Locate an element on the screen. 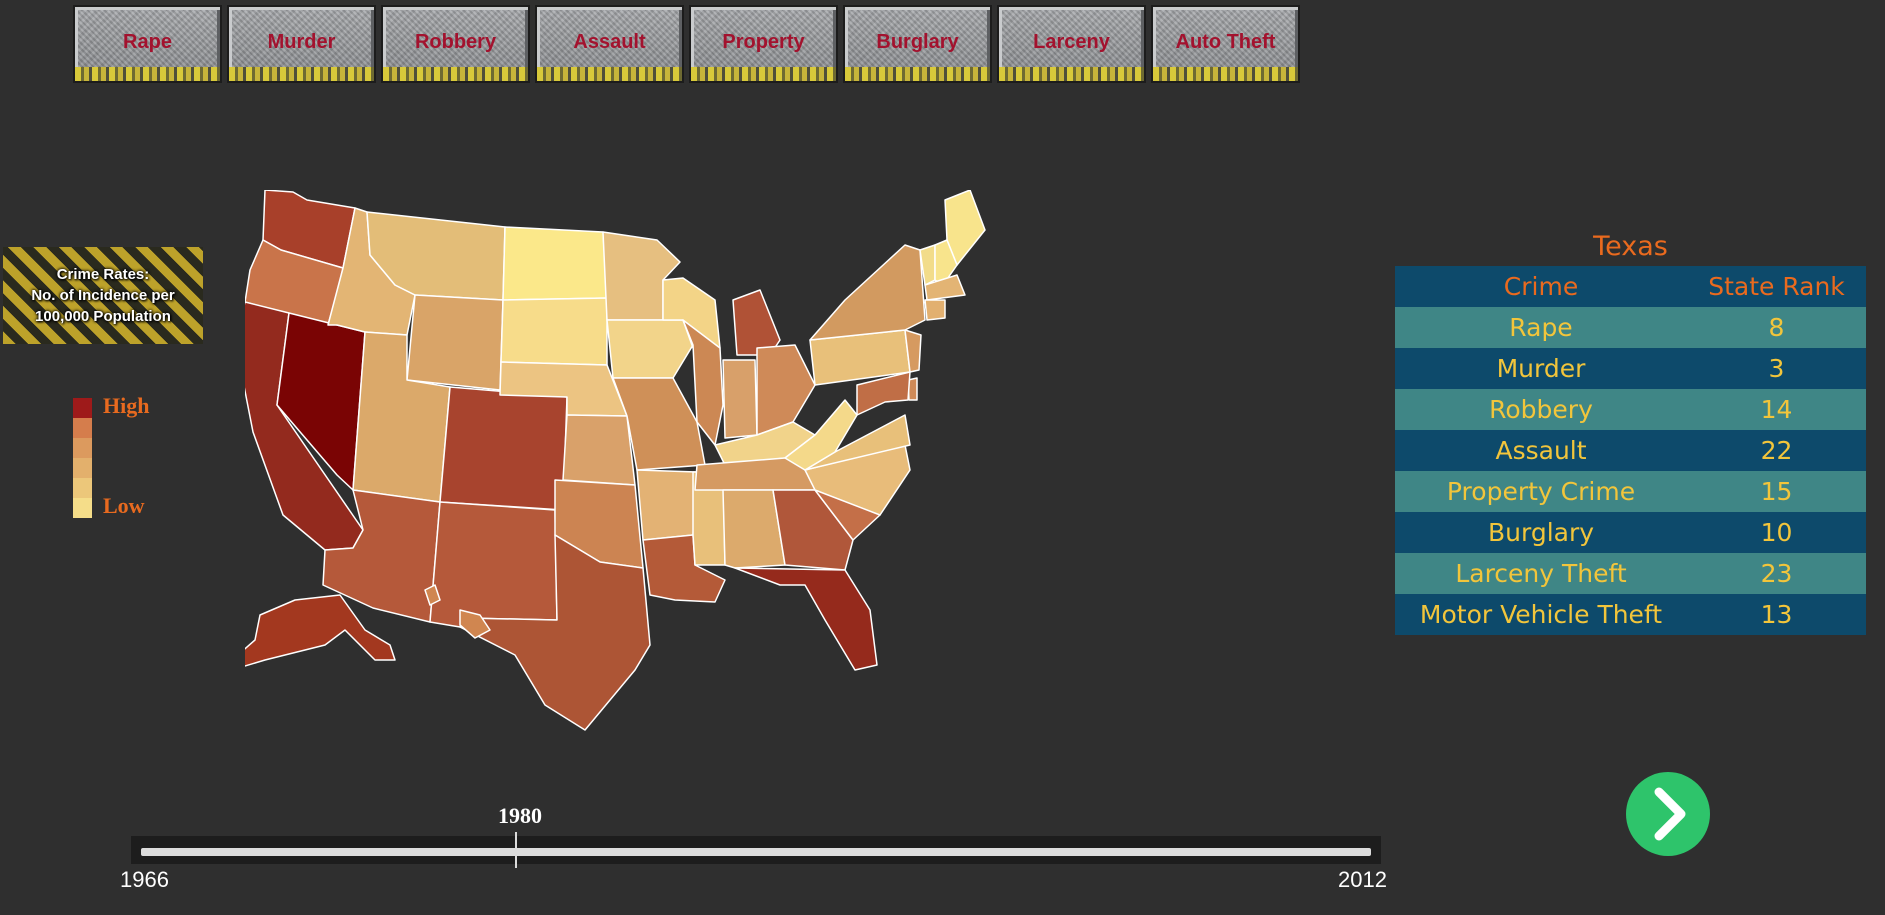 This screenshot has height=915, width=1885. crime-name-cell: Rape is located at coordinates (1541, 327).